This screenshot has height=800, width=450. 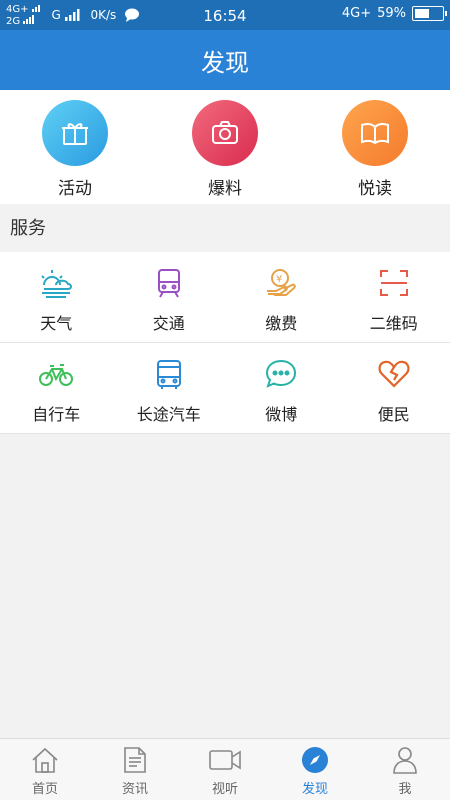 What do you see at coordinates (169, 283) in the screenshot?
I see `train-icon` at bounding box center [169, 283].